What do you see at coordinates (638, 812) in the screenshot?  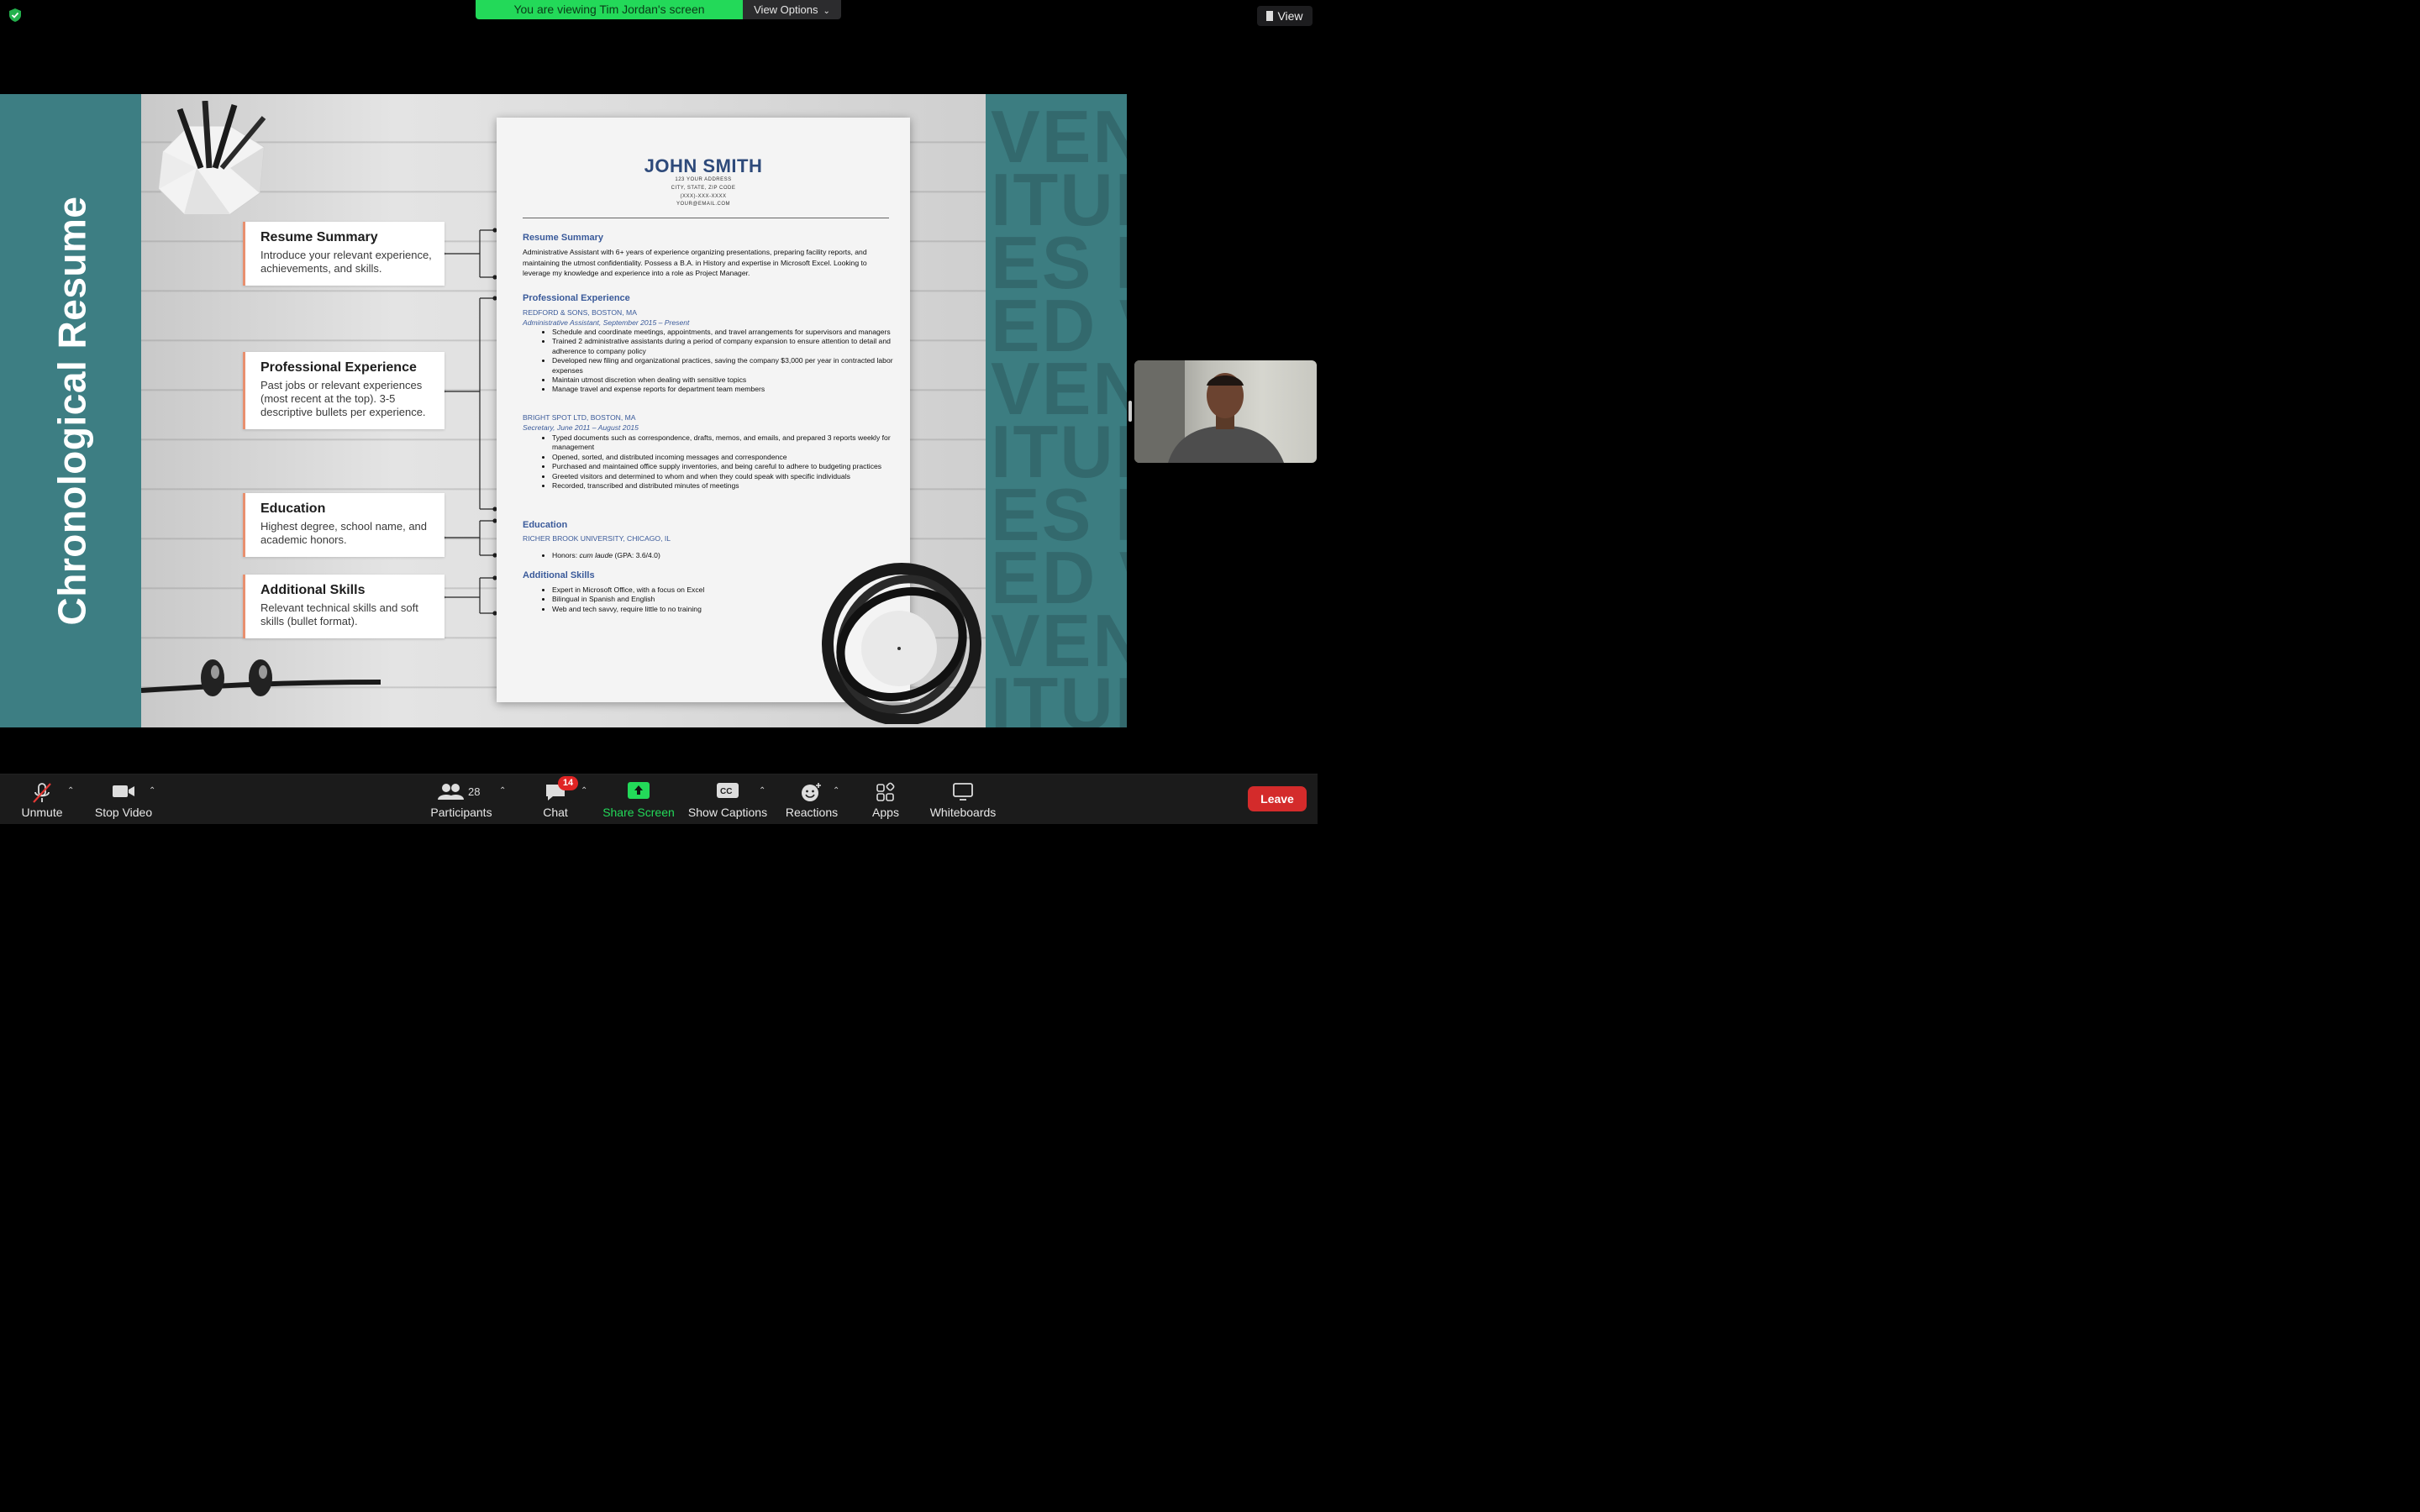 I see `share-screen-label: Share Screen` at bounding box center [638, 812].